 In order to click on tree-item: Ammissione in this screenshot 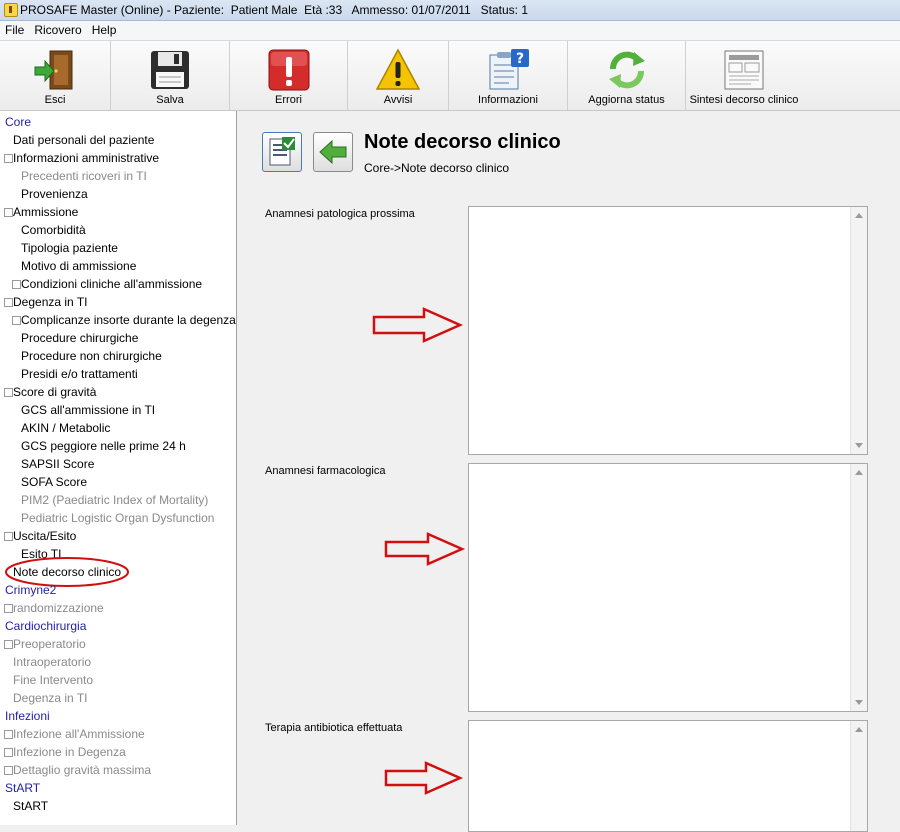, I will do `click(45, 212)`.